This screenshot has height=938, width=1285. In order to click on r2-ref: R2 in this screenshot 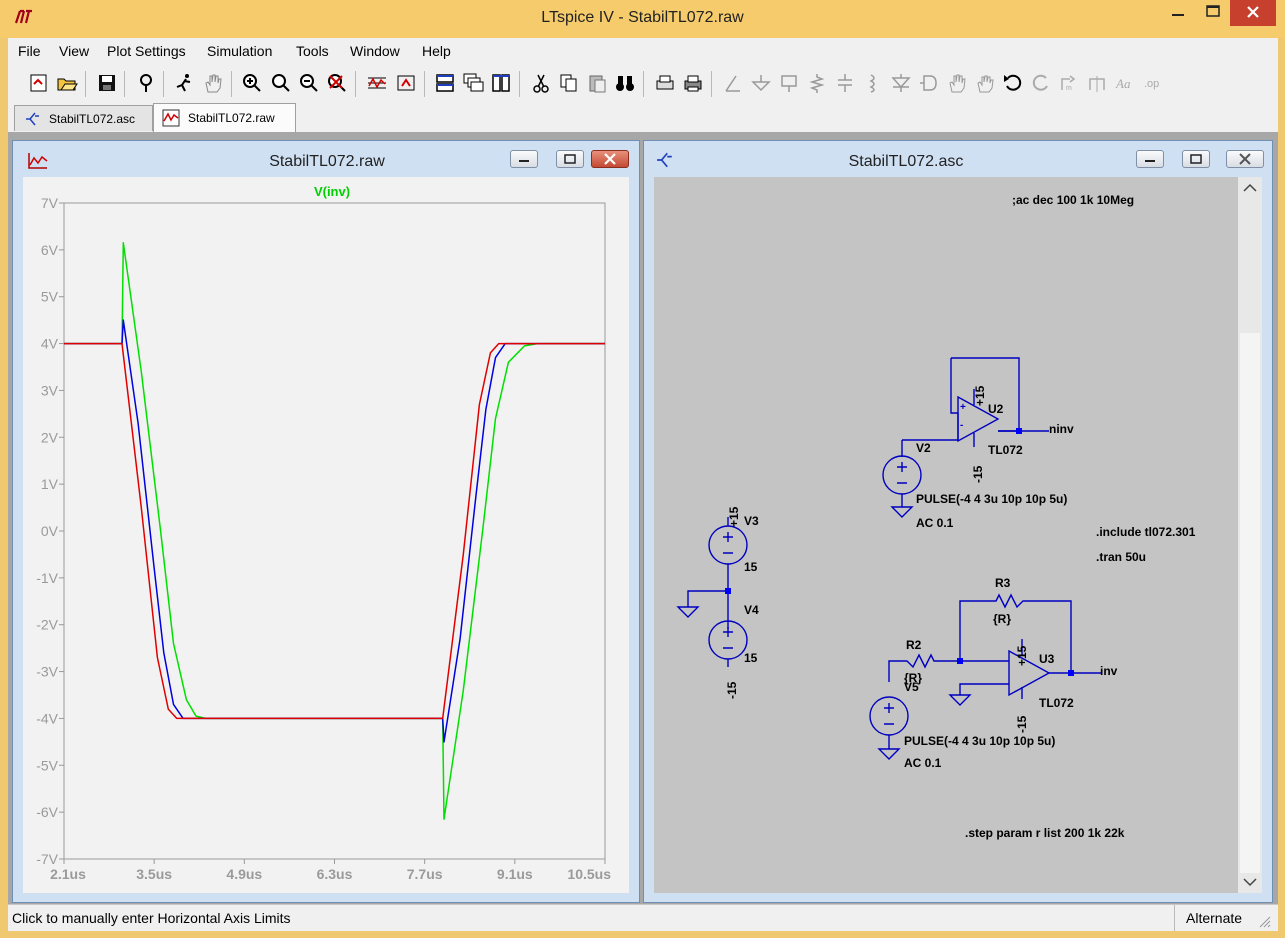, I will do `click(914, 645)`.